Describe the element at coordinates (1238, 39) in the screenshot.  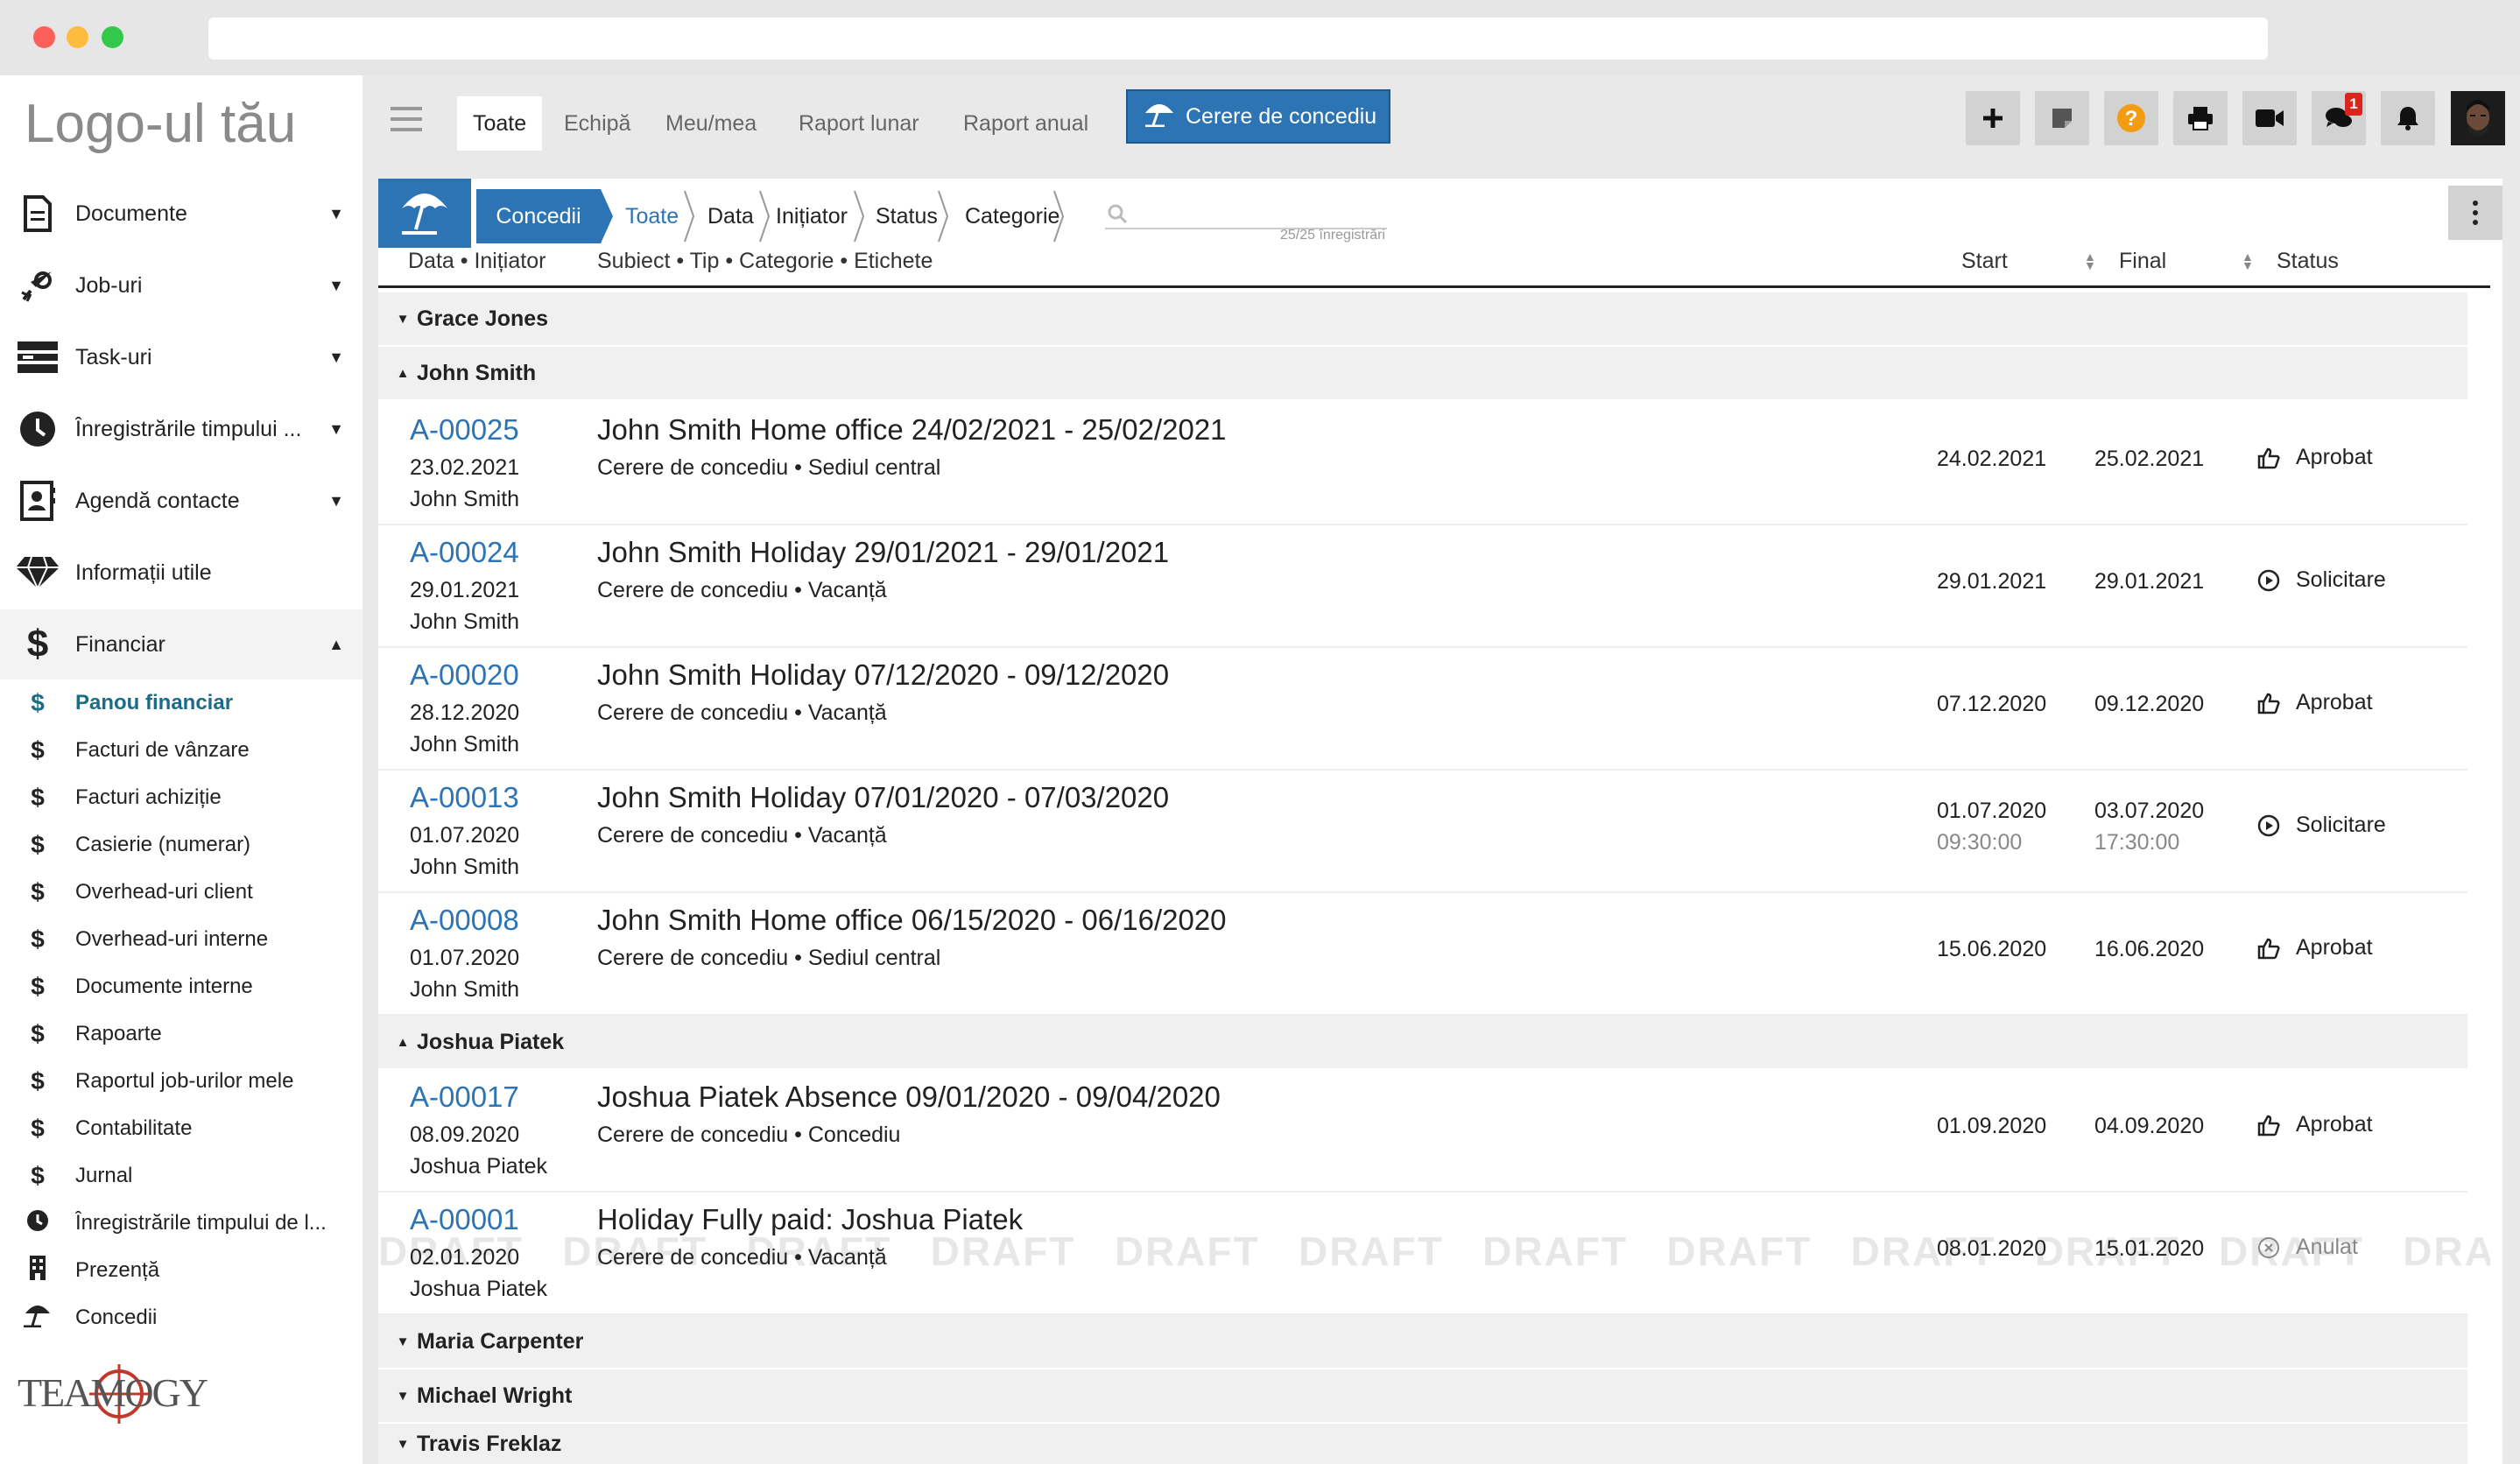
I see `address-bar` at that location.